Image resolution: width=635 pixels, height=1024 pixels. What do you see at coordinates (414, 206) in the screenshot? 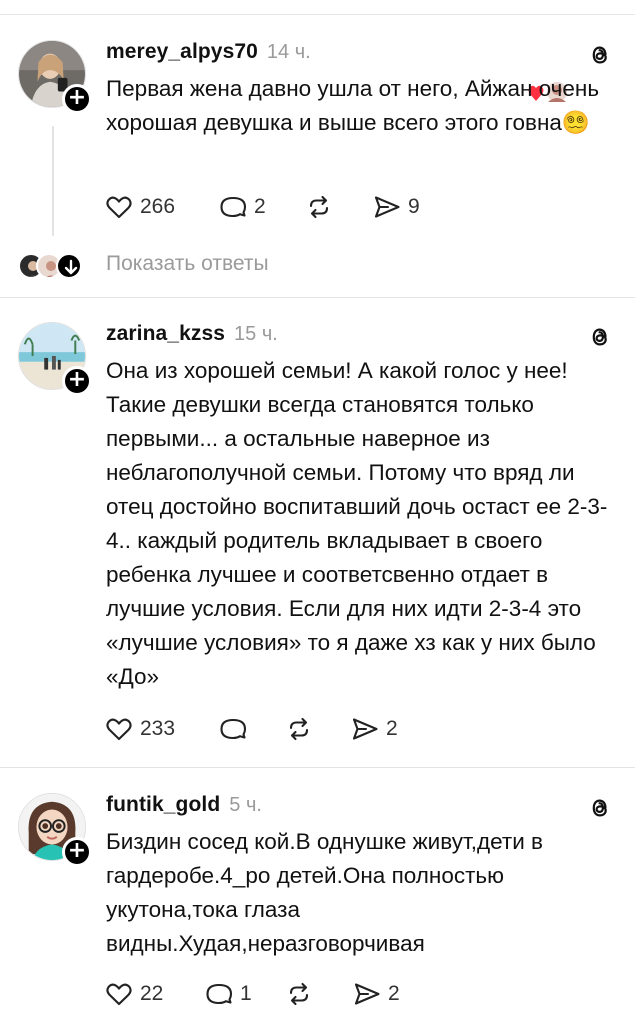
I see `share-count: 9` at bounding box center [414, 206].